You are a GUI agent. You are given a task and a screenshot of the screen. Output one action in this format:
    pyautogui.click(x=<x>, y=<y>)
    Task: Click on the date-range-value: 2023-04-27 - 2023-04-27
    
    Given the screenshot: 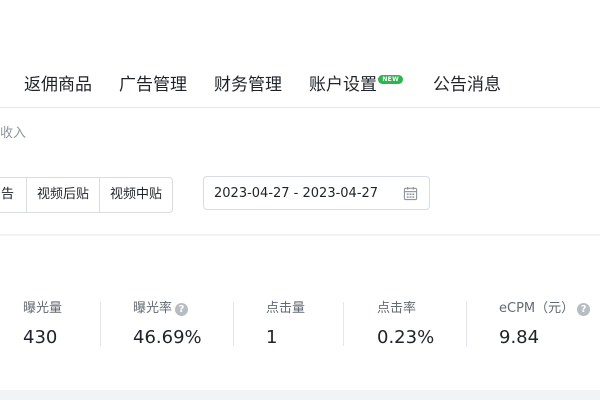 What is the action you would take?
    pyautogui.click(x=296, y=193)
    